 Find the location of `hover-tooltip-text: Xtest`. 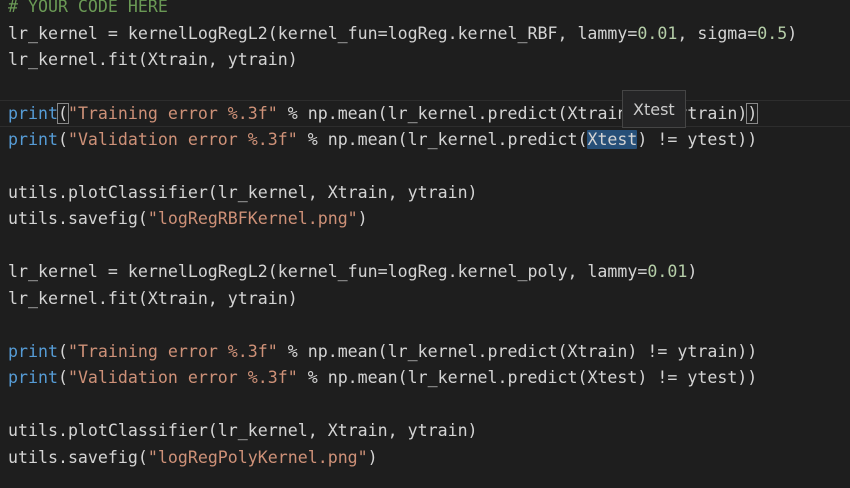

hover-tooltip-text: Xtest is located at coordinates (654, 109).